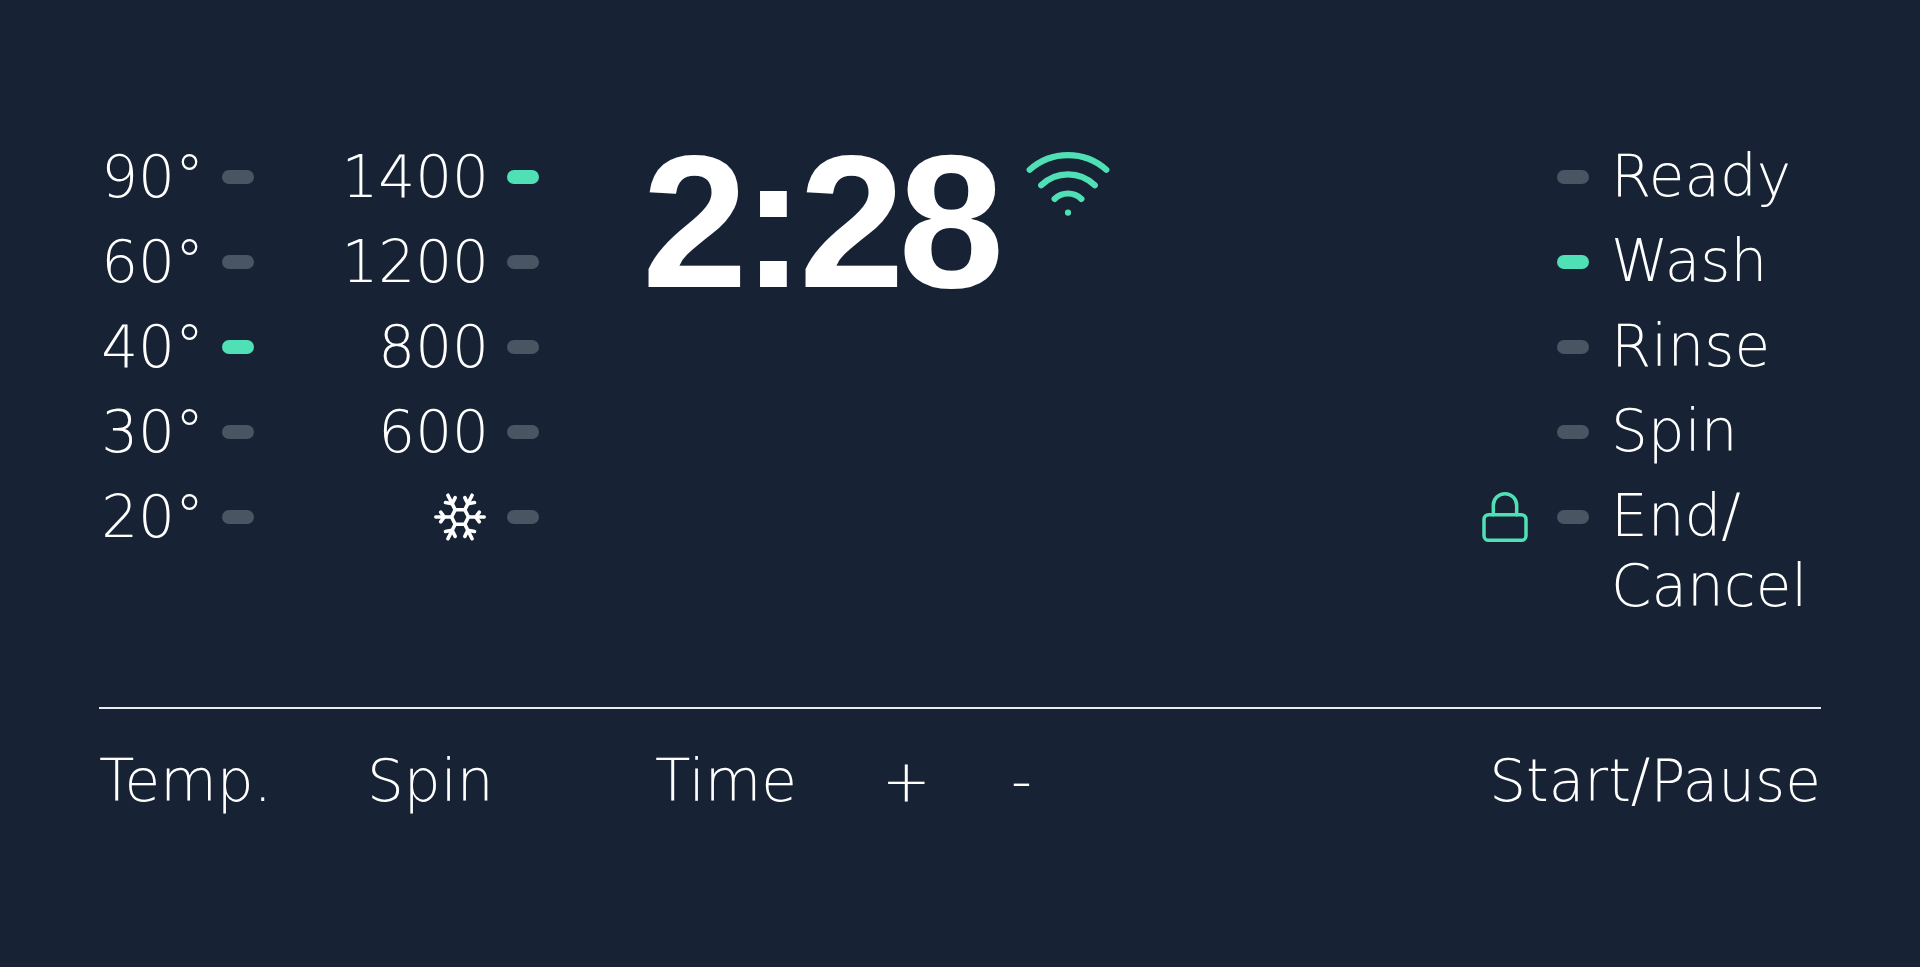 Image resolution: width=1920 pixels, height=967 pixels. I want to click on status-label: End/ Cancel, so click(1710, 551).